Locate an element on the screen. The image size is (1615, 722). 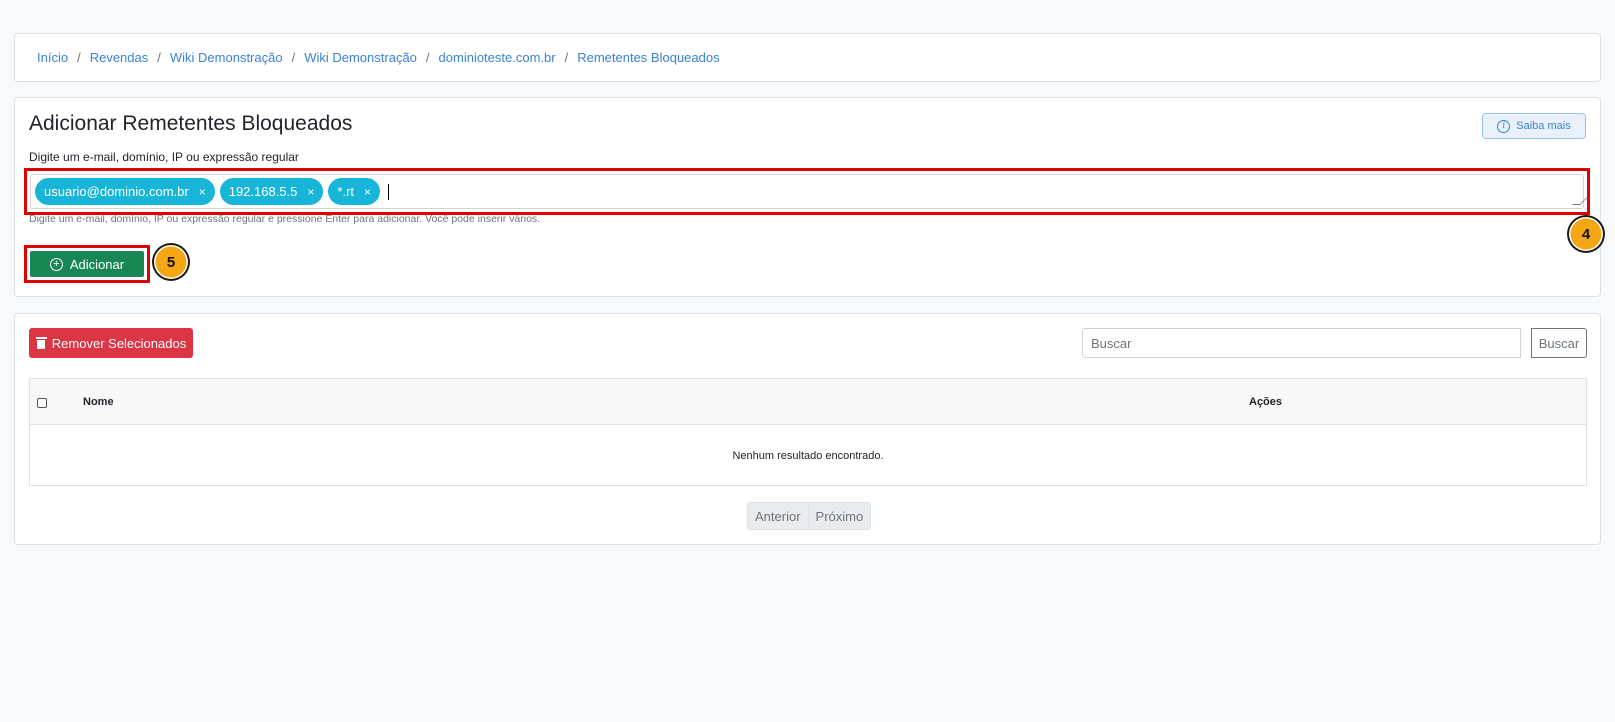
info-icon: i is located at coordinates (1504, 126).